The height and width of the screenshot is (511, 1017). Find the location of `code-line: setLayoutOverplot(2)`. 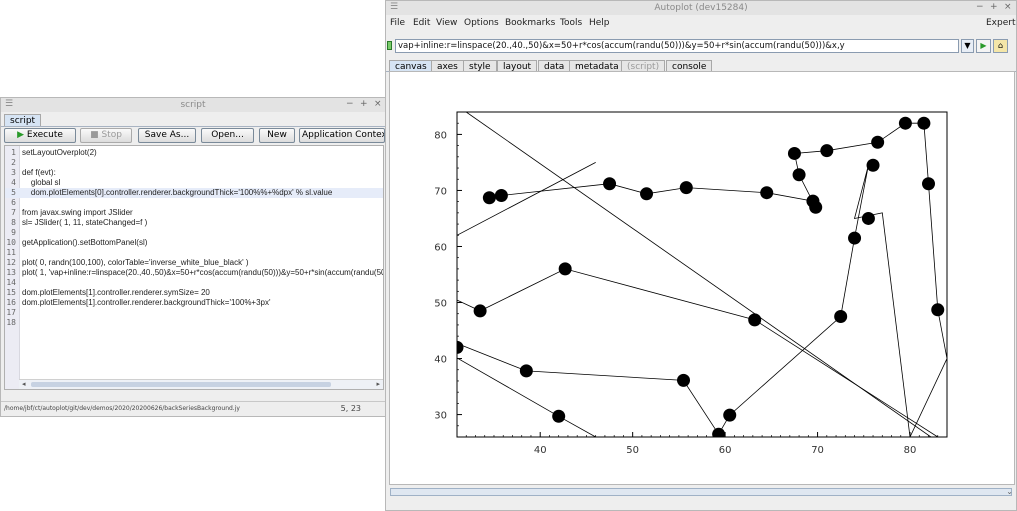

code-line: setLayoutOverplot(2) is located at coordinates (59, 152).